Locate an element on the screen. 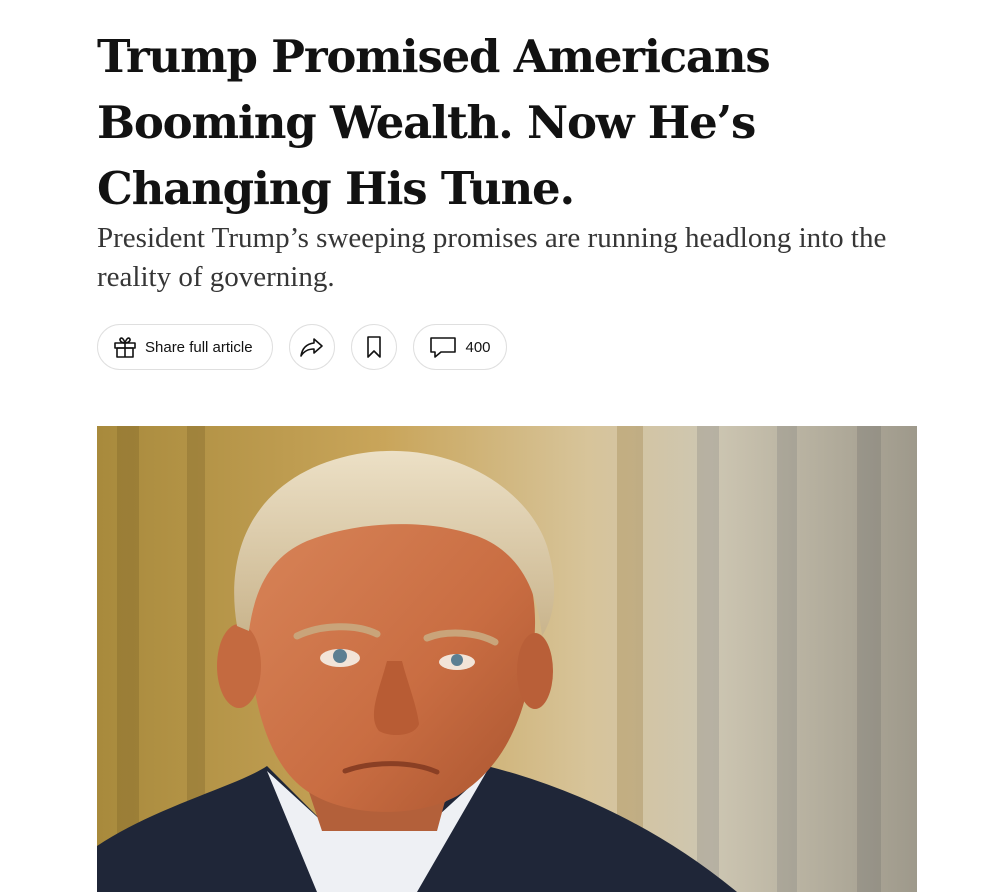 Image resolution: width=1000 pixels, height=892 pixels. share-toolbar: Share full article 400 is located at coordinates (302, 347).